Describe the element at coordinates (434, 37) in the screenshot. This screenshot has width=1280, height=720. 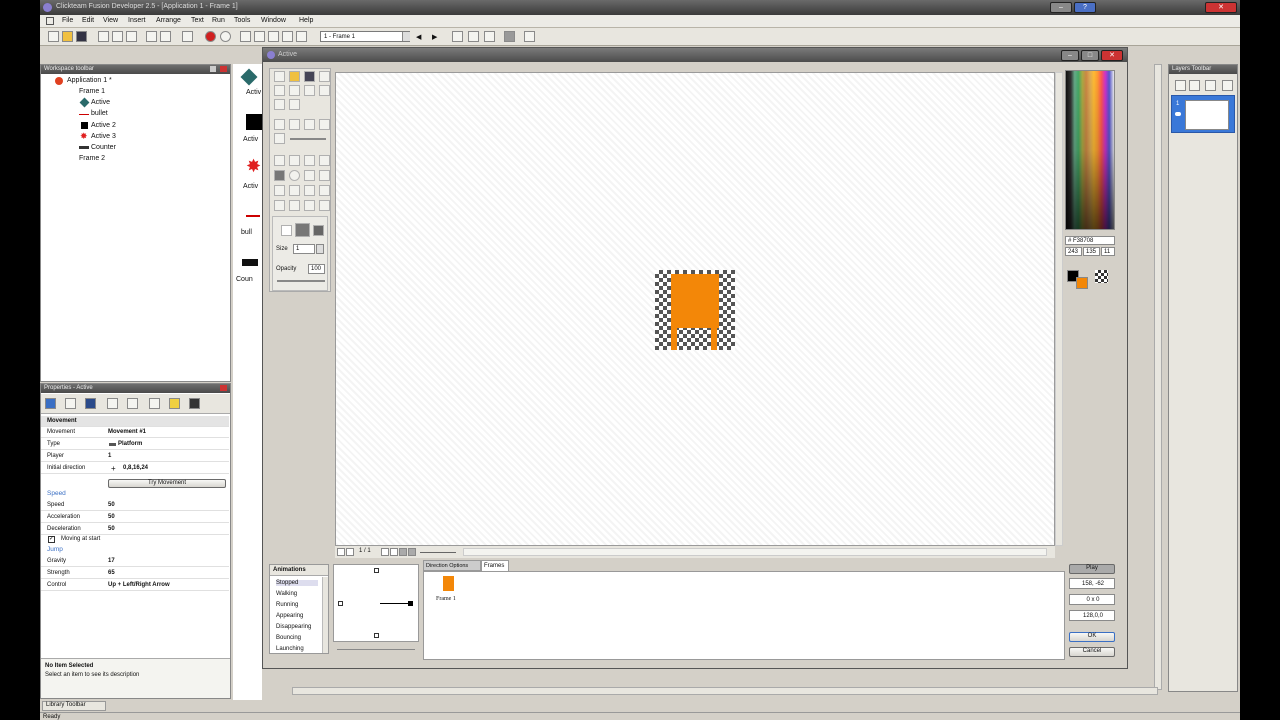
I see `next-frame-icon: ▶` at that location.